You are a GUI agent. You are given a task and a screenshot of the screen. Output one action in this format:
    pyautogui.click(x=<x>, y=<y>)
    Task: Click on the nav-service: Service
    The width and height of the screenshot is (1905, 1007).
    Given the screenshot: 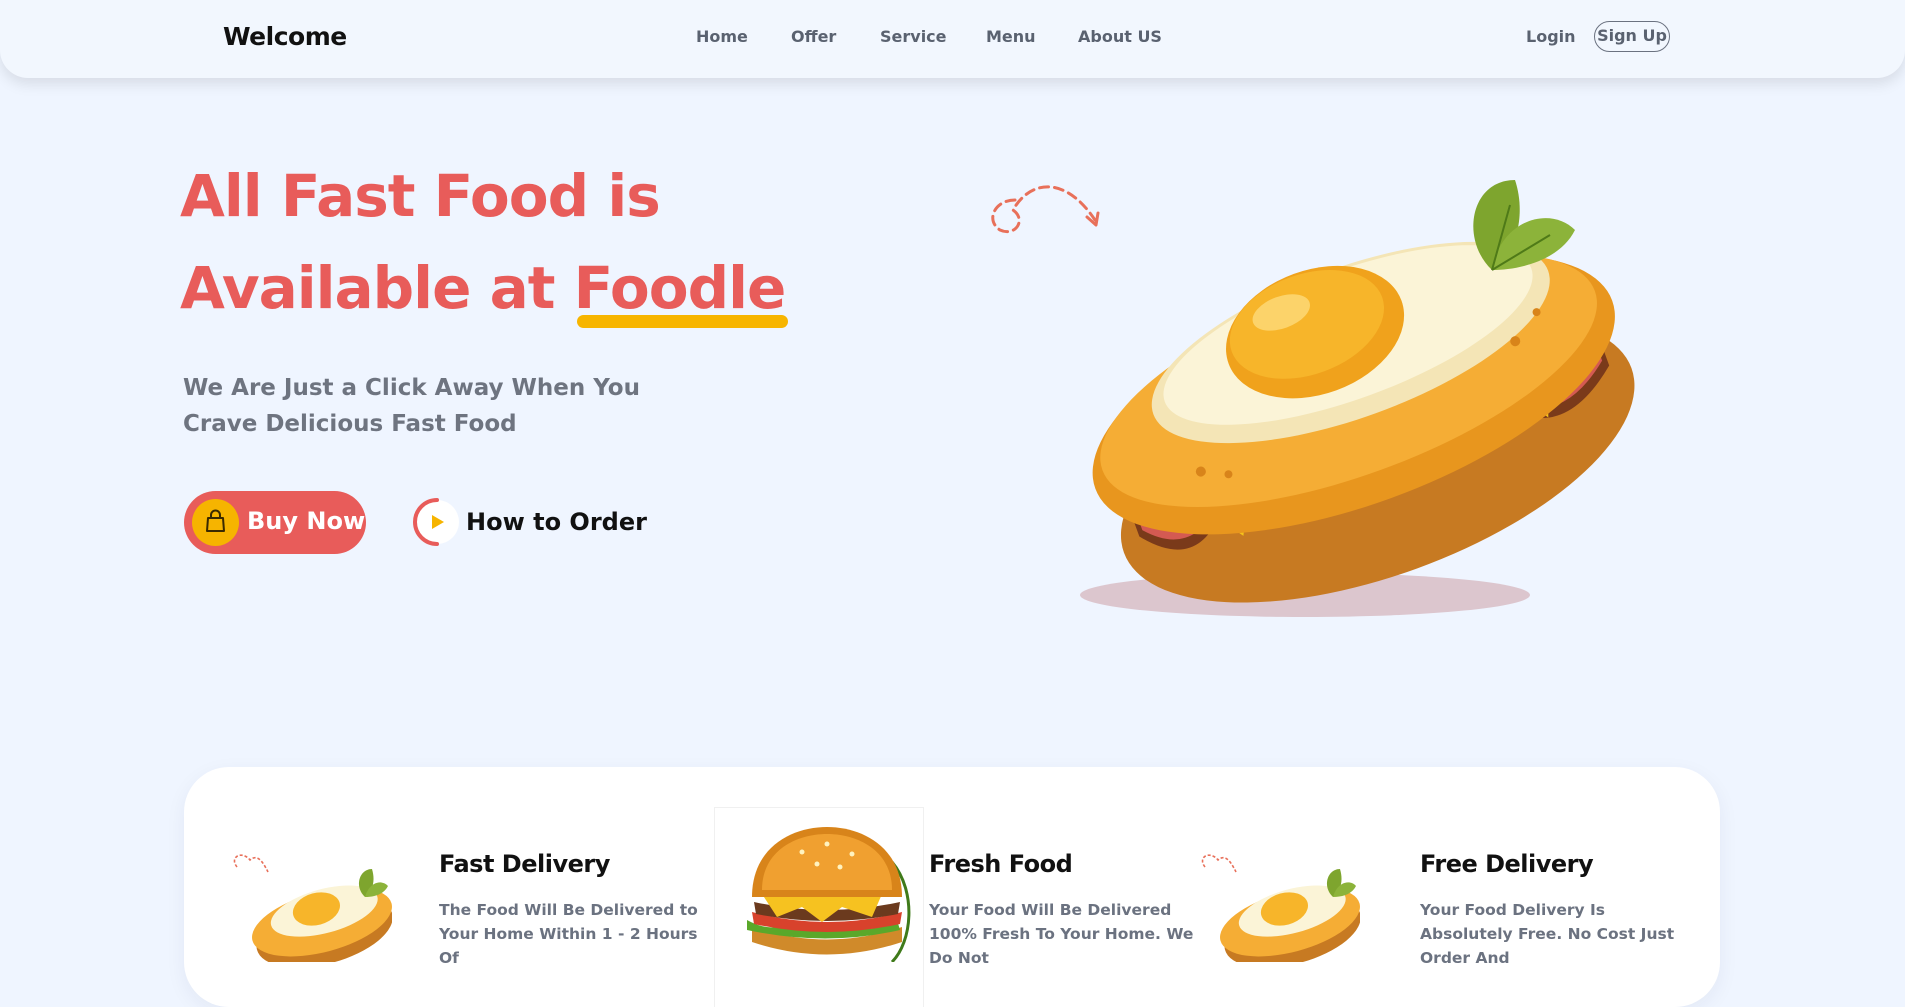 What is the action you would take?
    pyautogui.click(x=913, y=36)
    